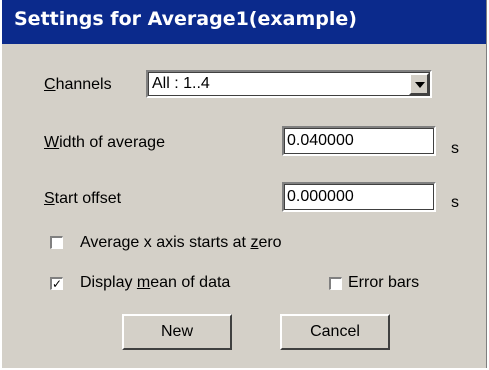  I want to click on cancel-button: Cancel, so click(335, 332).